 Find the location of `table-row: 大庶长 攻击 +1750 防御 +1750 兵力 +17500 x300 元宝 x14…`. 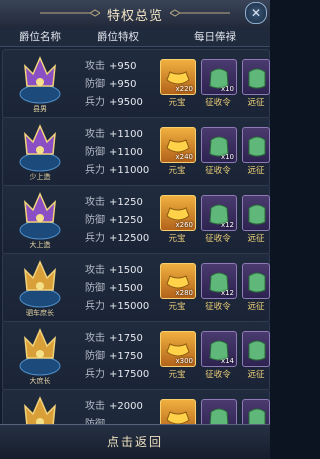

table-row: 大庶长 攻击 +1750 防御 +1750 兵力 +17500 x300 元宝 x14… is located at coordinates (136, 356).